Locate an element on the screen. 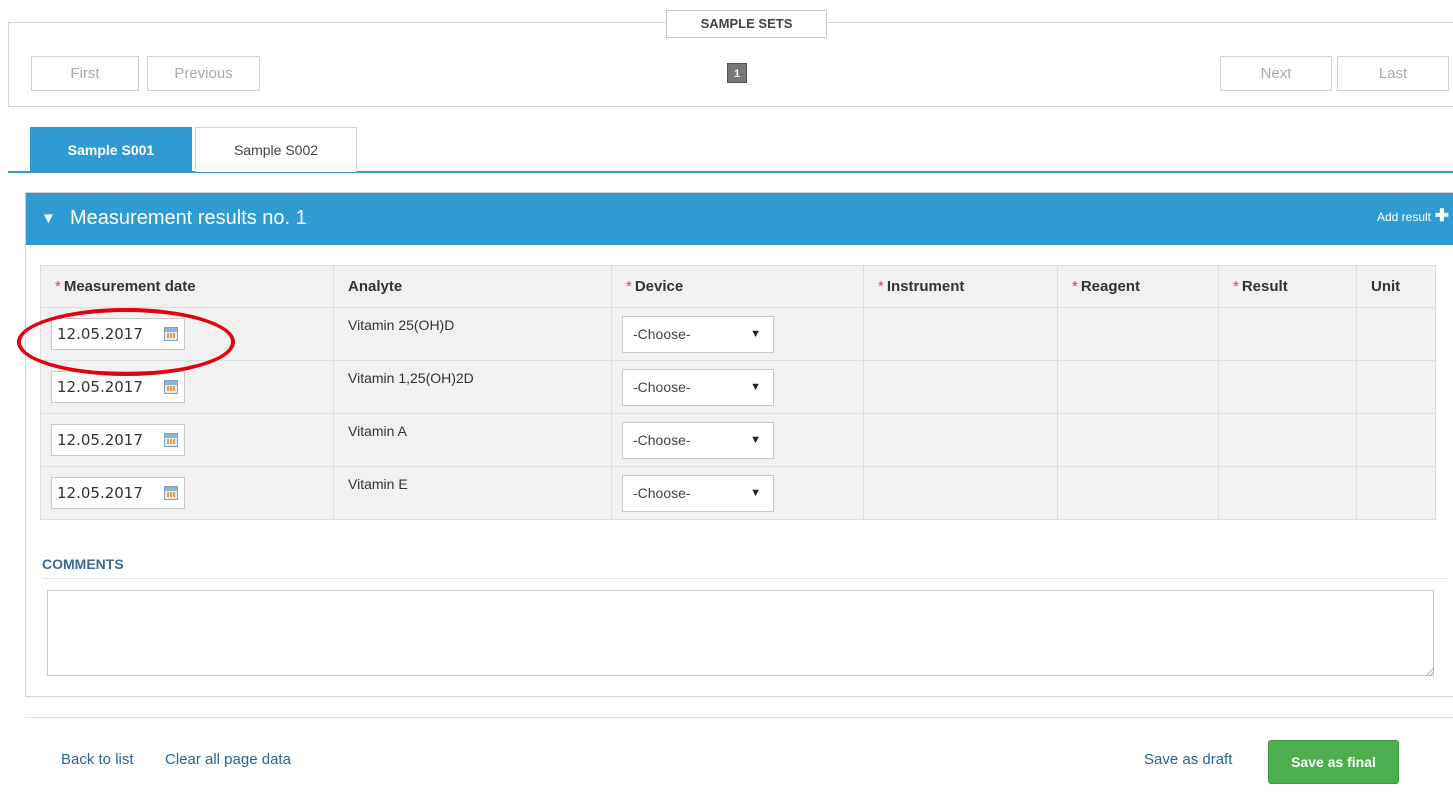  column-header-device: * Device is located at coordinates (737, 286).